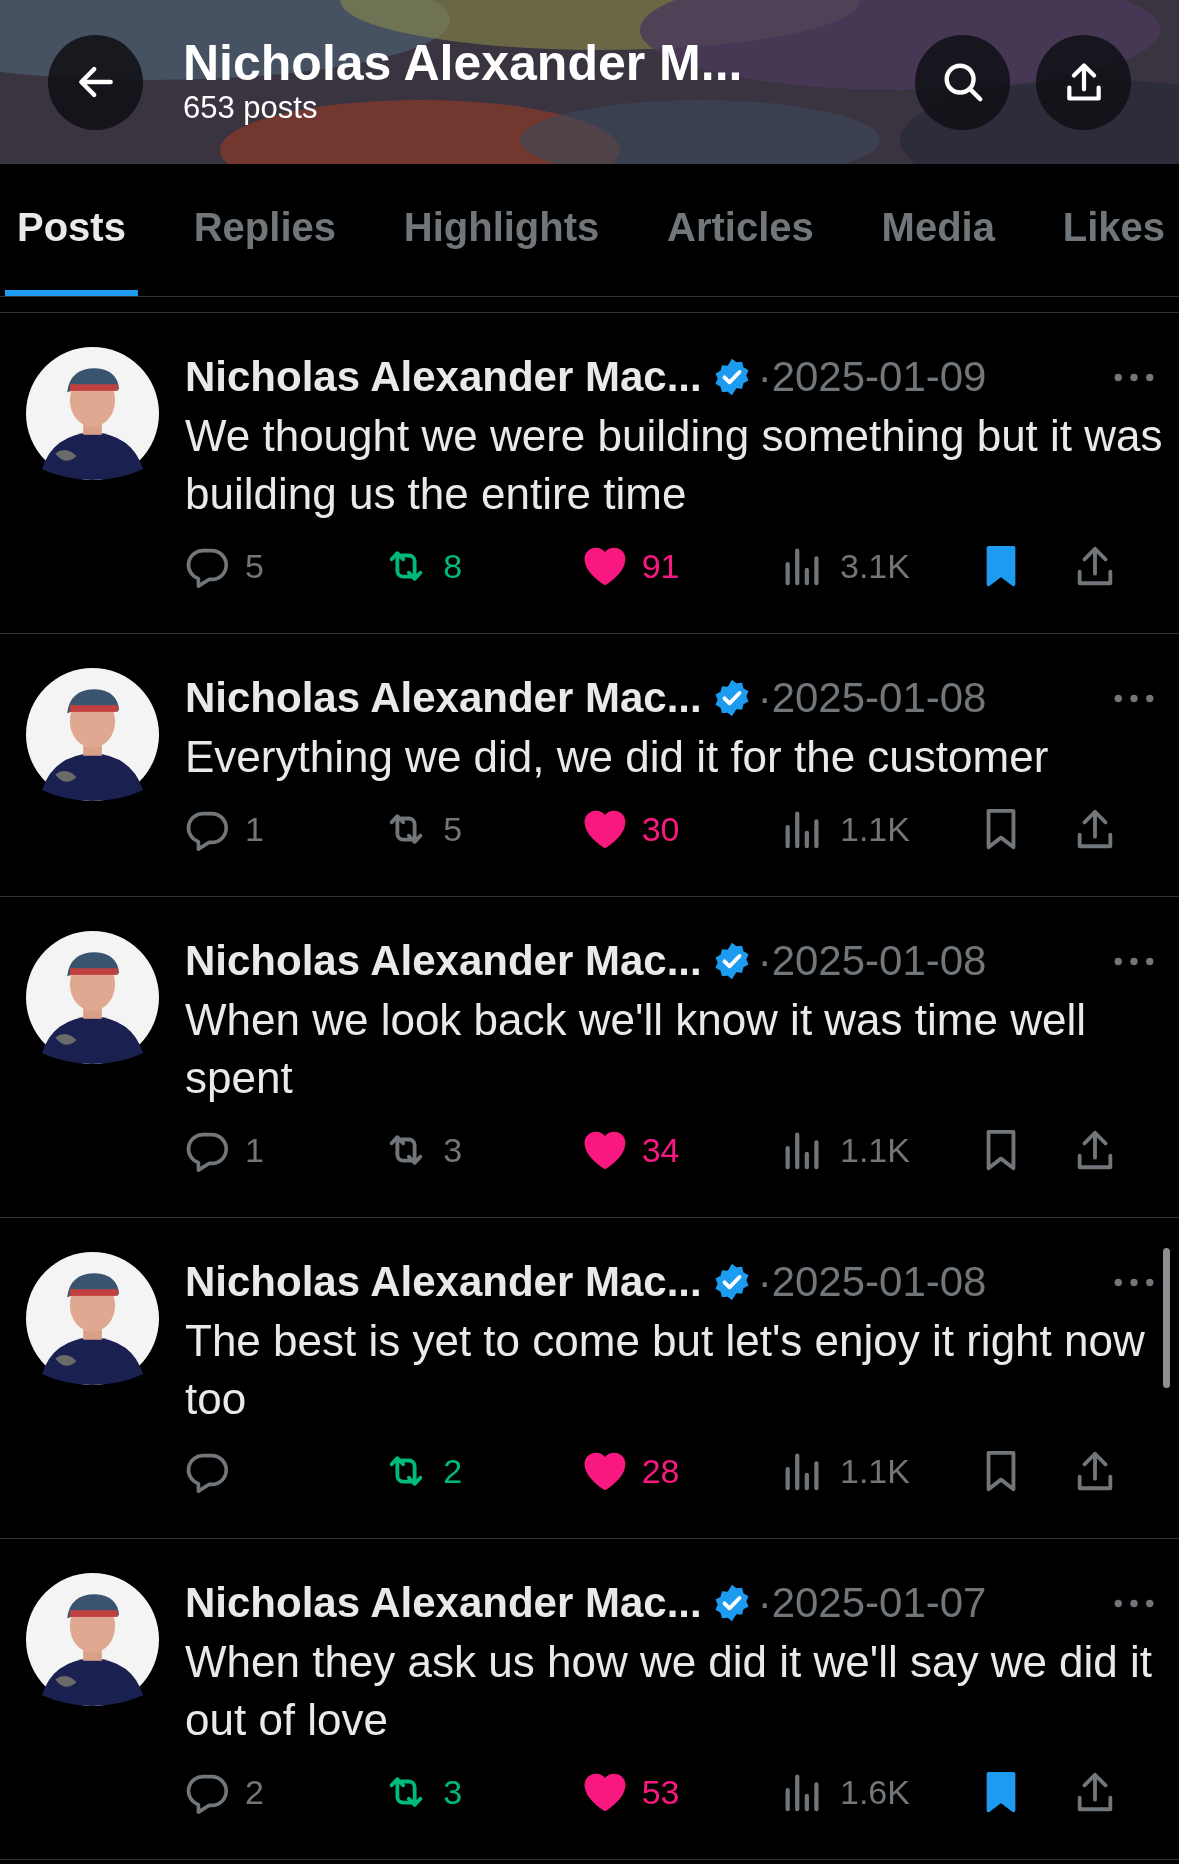 The width and height of the screenshot is (1179, 1864). What do you see at coordinates (264, 230) in the screenshot?
I see `tab: Replies` at bounding box center [264, 230].